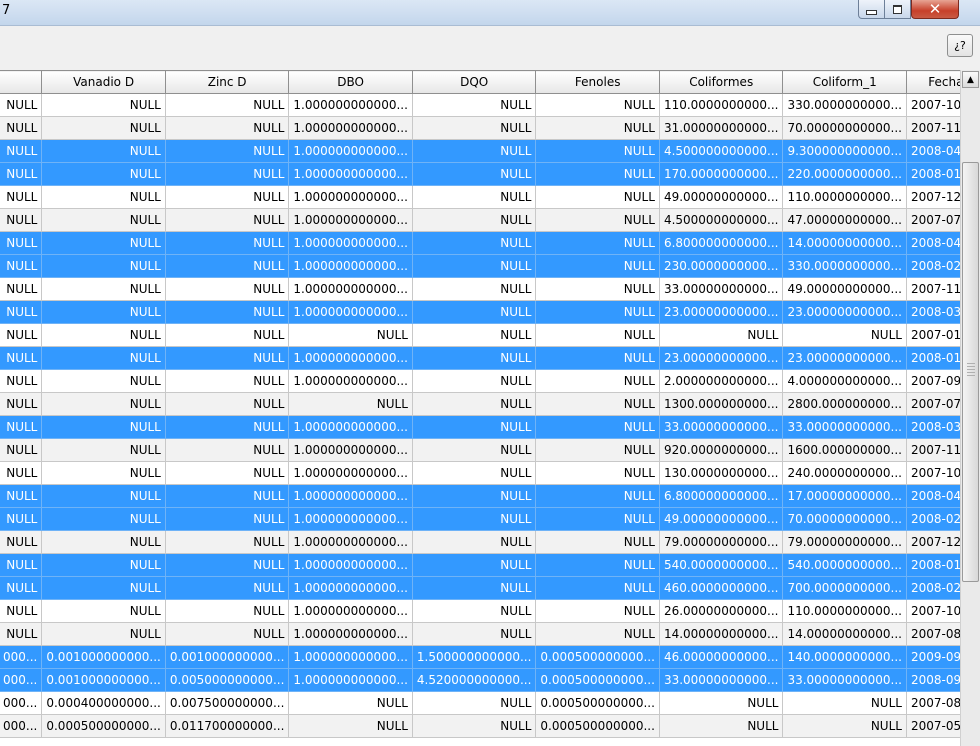  What do you see at coordinates (935, 9) in the screenshot?
I see `close-button: ✕` at bounding box center [935, 9].